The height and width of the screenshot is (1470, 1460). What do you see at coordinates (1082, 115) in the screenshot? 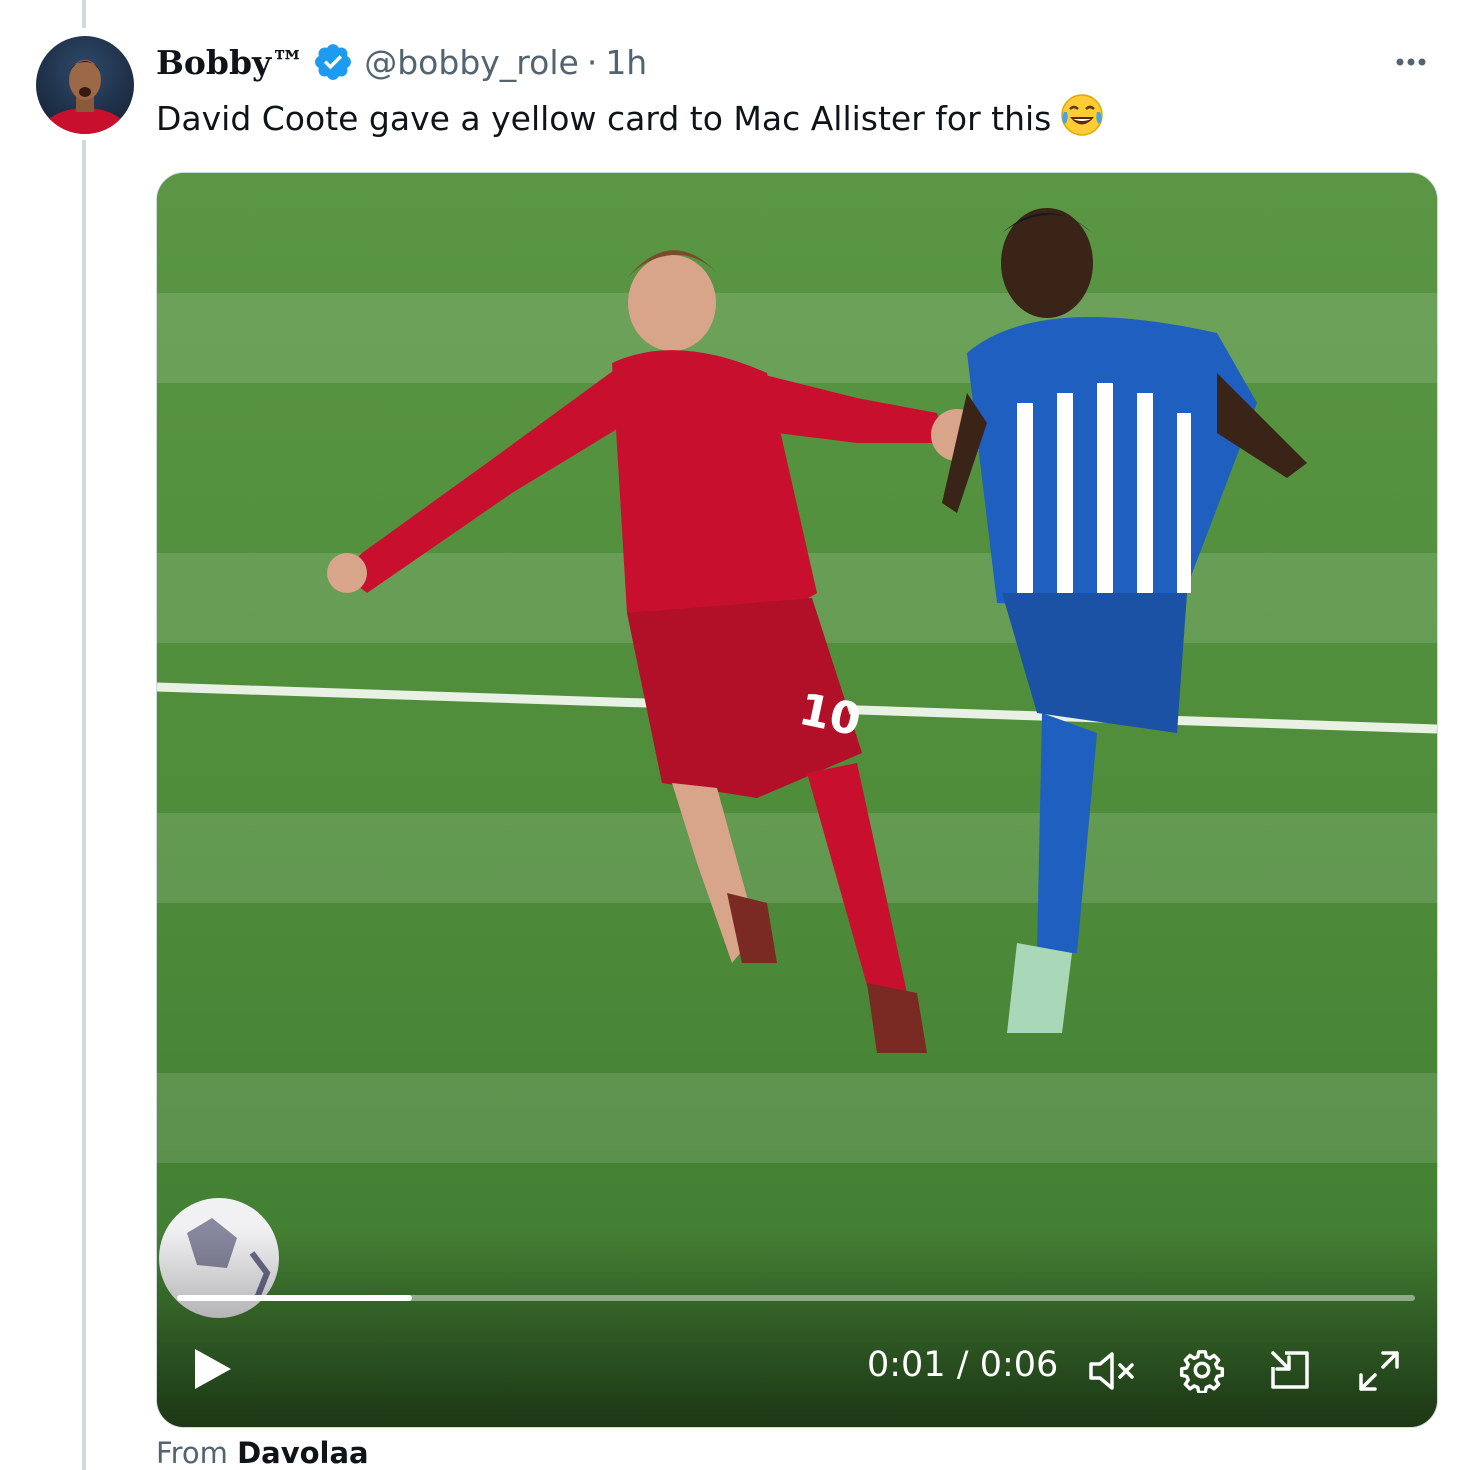
I see `face-with-tears-of-joy-icon` at bounding box center [1082, 115].